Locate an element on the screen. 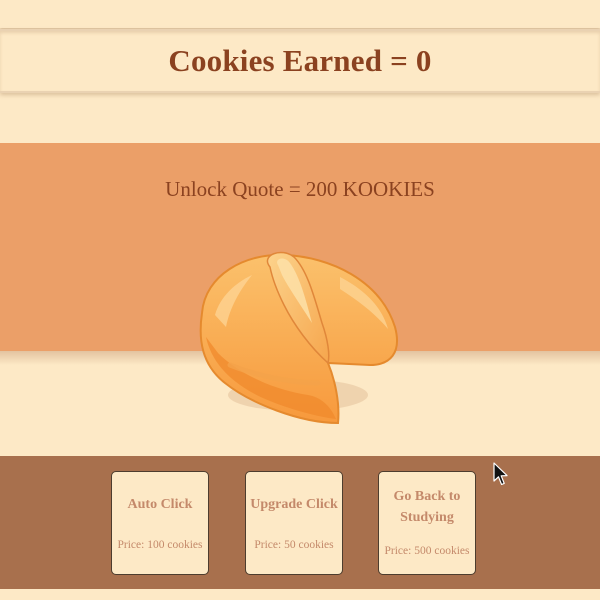 The height and width of the screenshot is (600, 600). unlock-quote-label: Unlock Quote = 200 KOOKIES is located at coordinates (300, 189).